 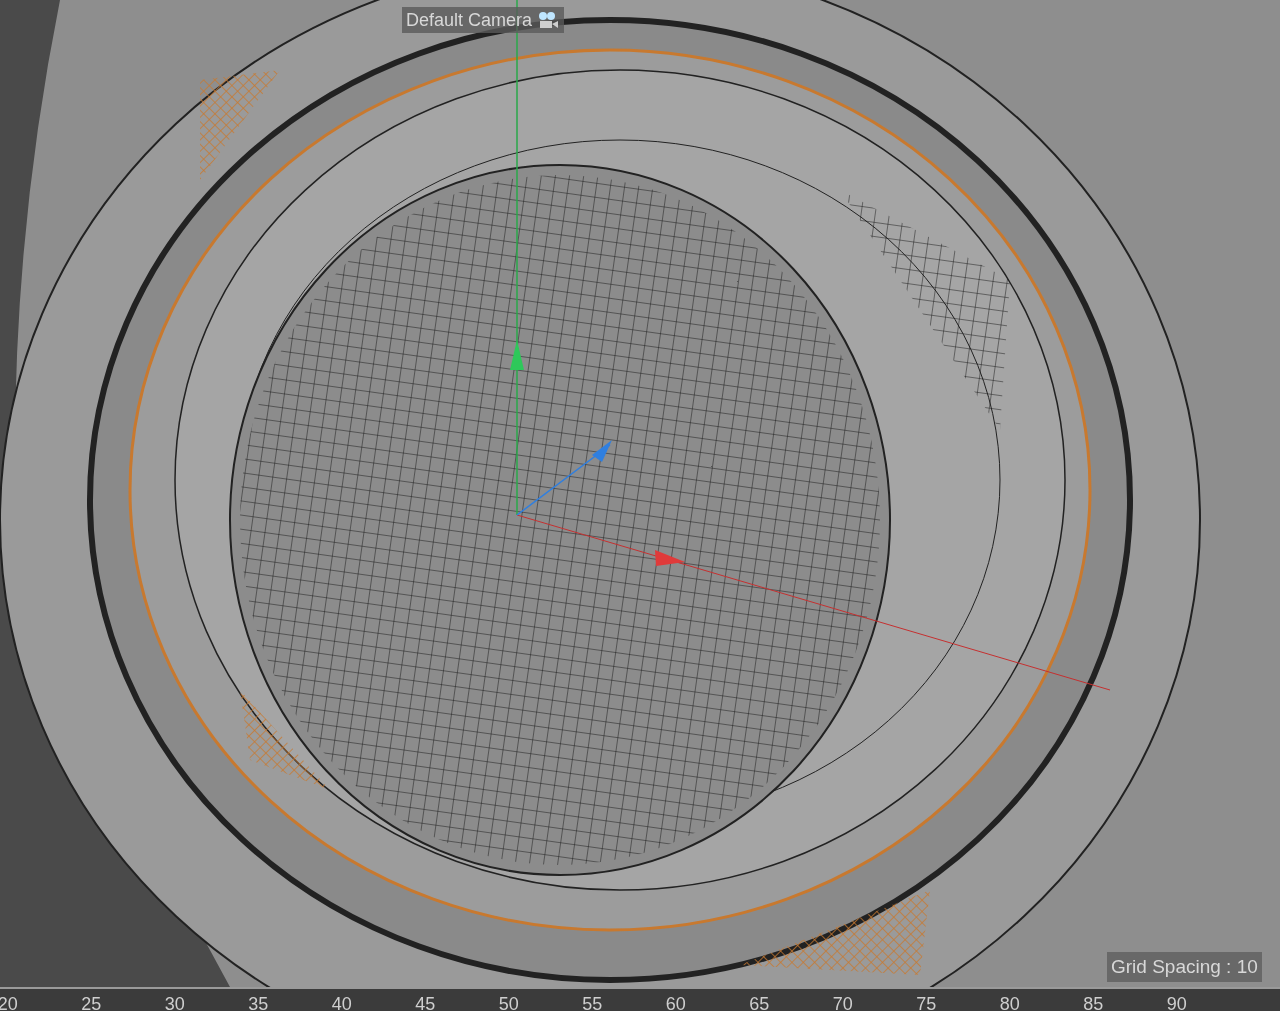 I want to click on frame-number: 50, so click(x=508, y=1003).